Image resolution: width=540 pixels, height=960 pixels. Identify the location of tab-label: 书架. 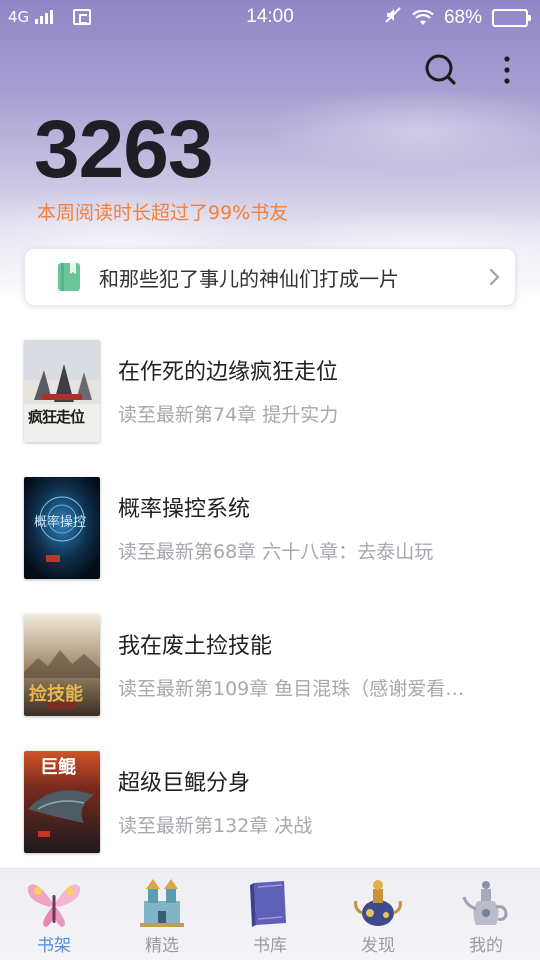
(54, 946).